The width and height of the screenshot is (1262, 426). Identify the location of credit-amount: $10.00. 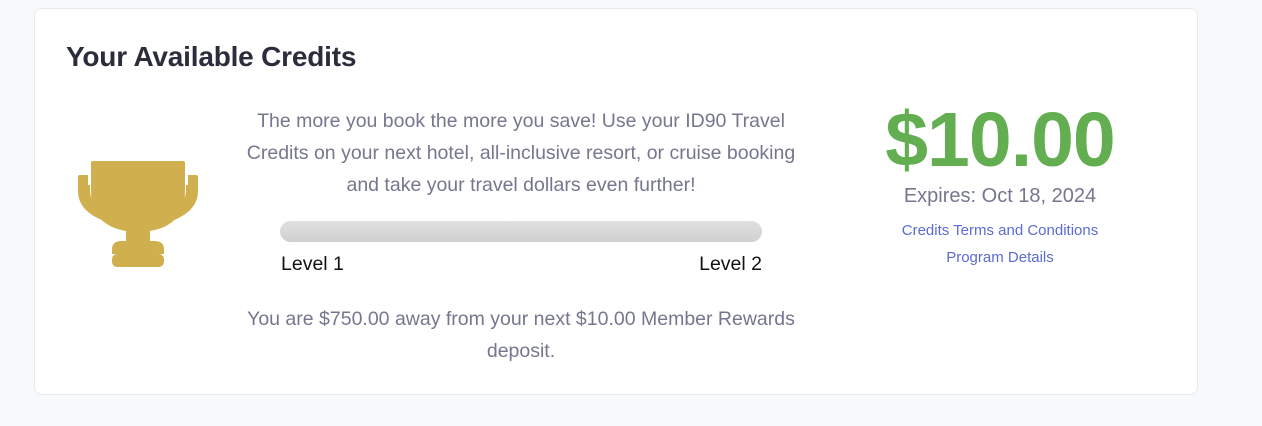
(1000, 140).